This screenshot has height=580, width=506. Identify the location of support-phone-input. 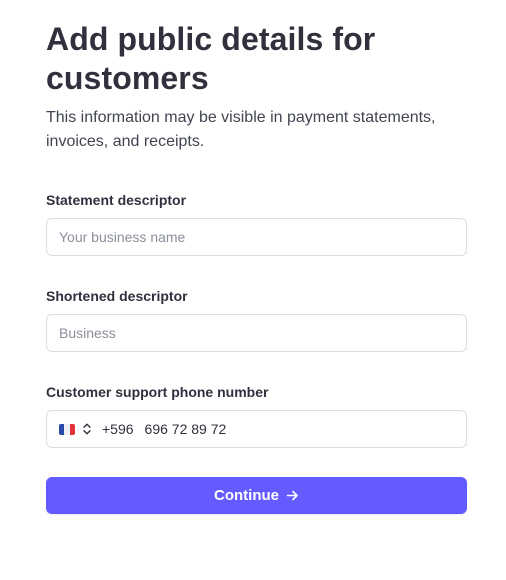
(299, 429).